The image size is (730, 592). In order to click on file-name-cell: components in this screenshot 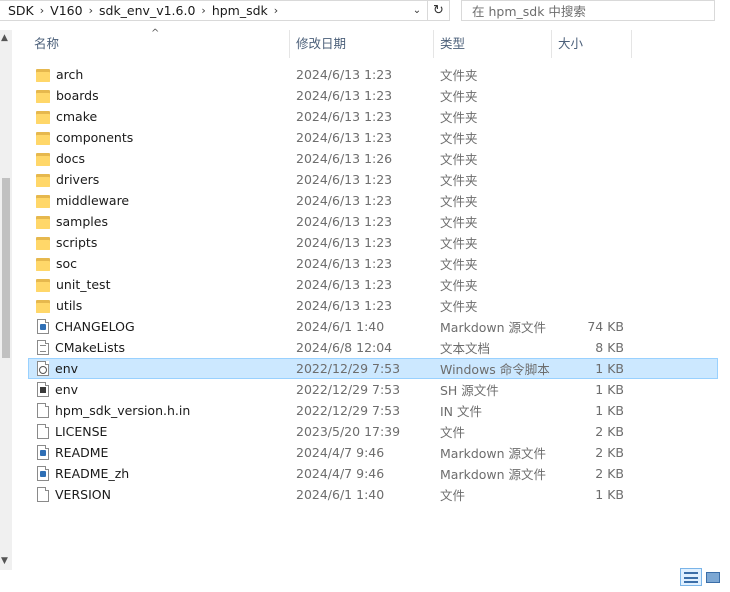, I will do `click(159, 137)`.